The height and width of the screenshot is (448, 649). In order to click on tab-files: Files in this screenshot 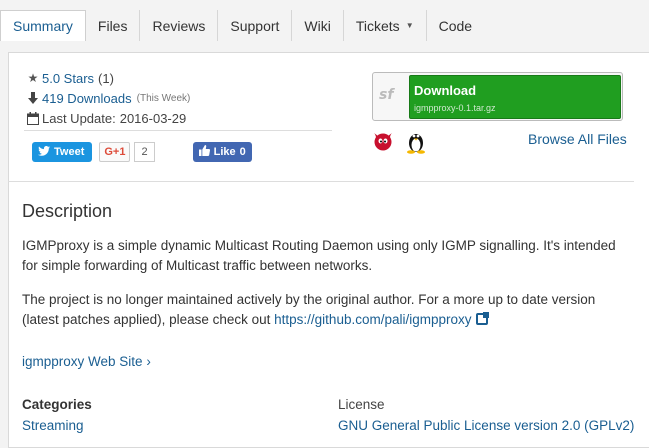, I will do `click(113, 25)`.